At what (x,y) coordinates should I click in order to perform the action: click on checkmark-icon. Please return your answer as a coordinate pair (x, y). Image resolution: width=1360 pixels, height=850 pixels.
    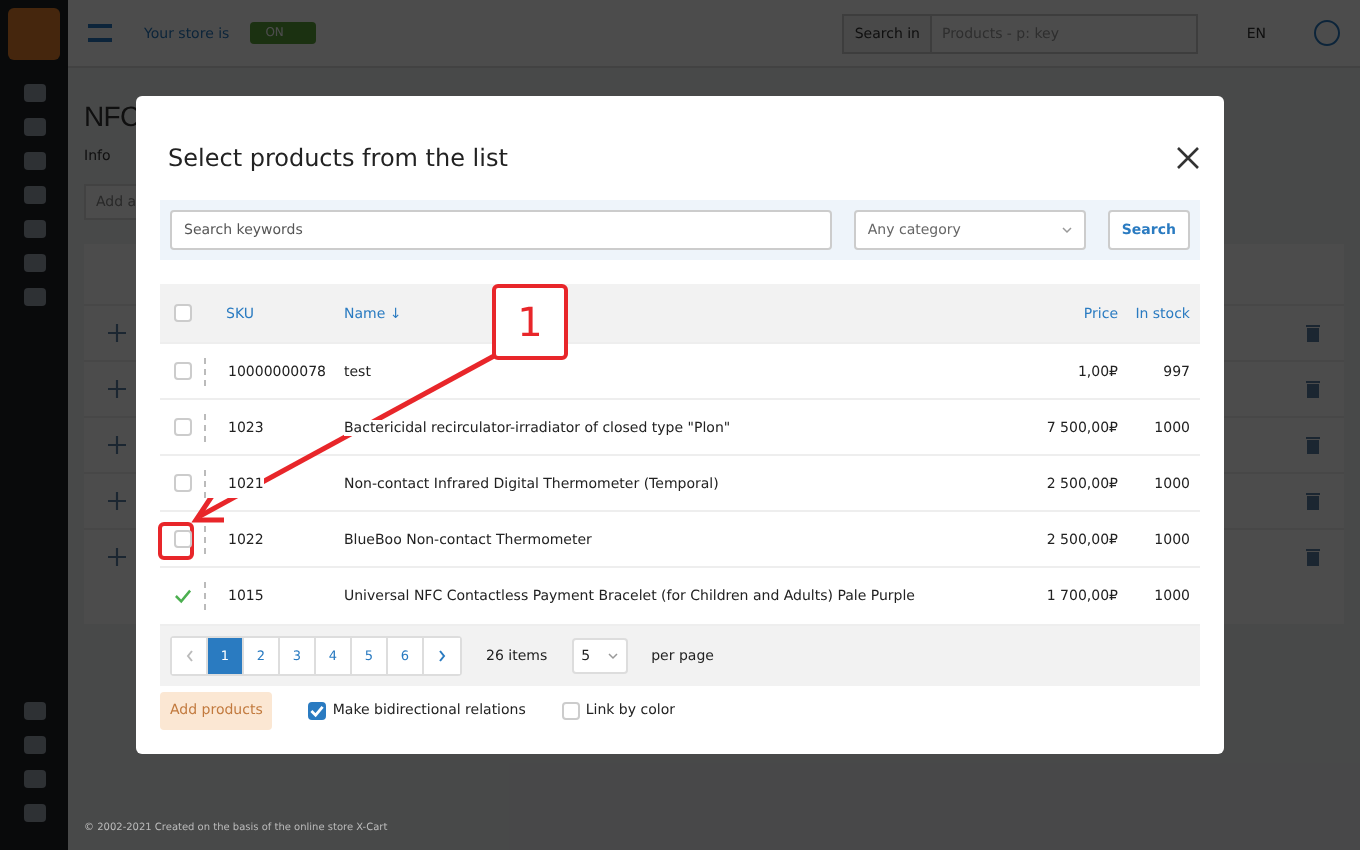
    Looking at the image, I should click on (183, 596).